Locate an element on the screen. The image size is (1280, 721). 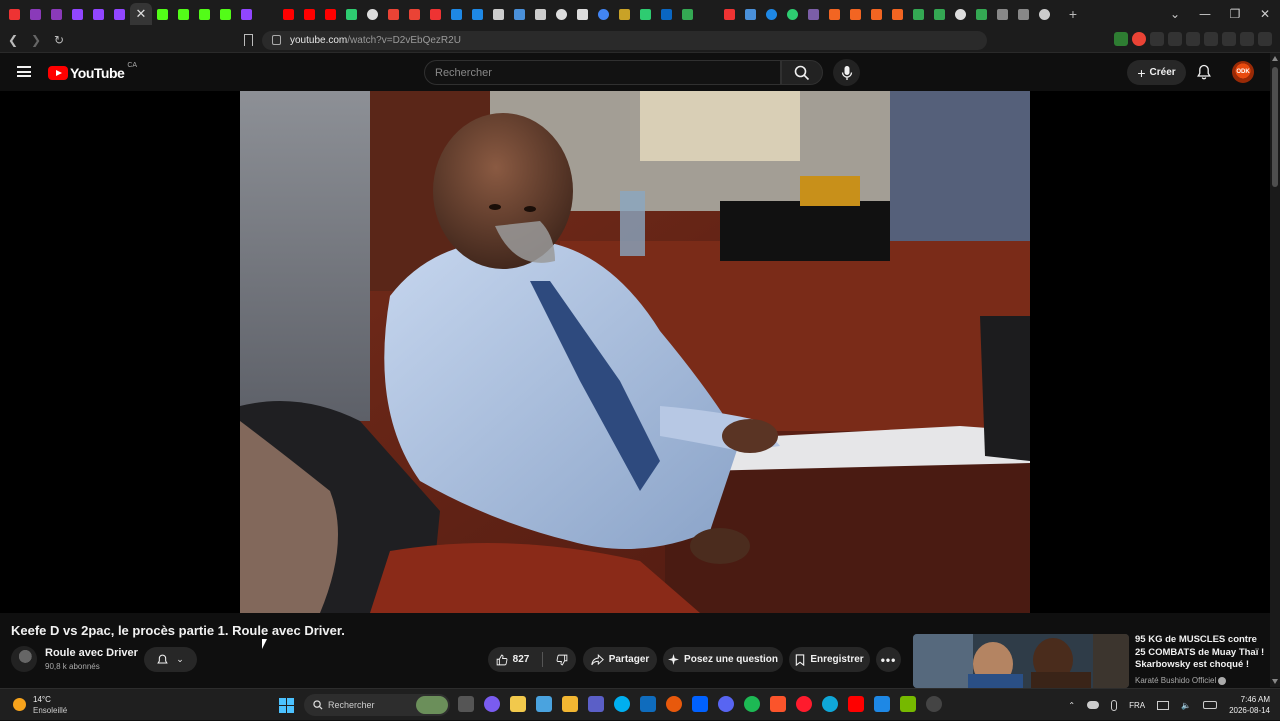
task-view-icon is located at coordinates (466, 704).